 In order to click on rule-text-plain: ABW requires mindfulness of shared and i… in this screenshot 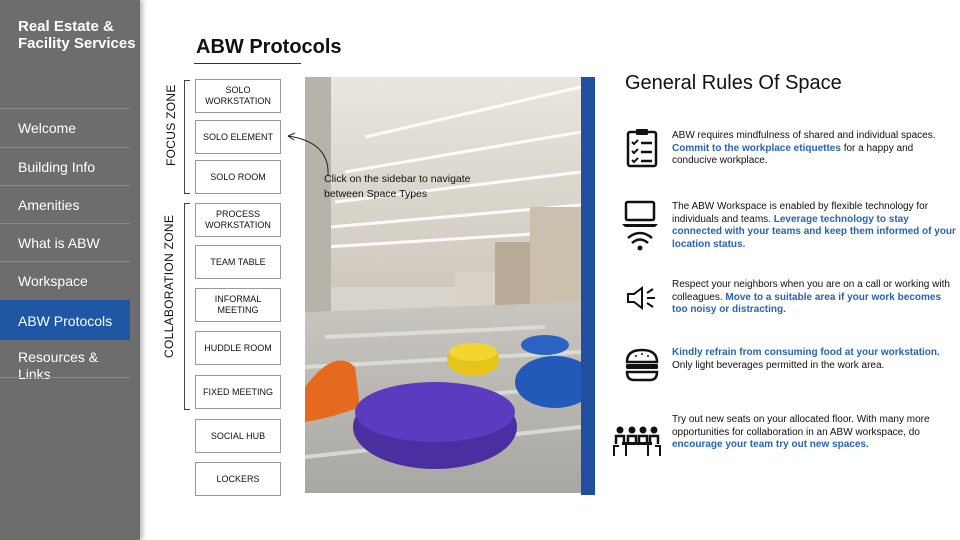, I will do `click(804, 135)`.